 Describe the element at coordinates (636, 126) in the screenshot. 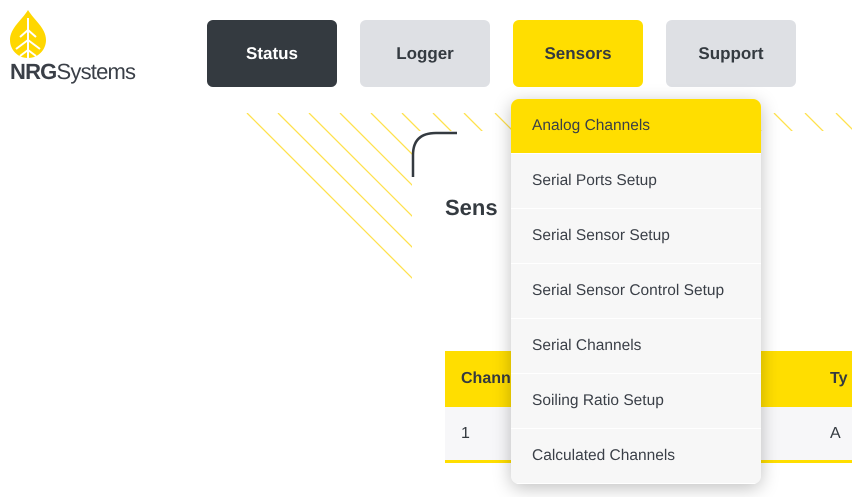

I see `menu-item: Analog Channels` at that location.